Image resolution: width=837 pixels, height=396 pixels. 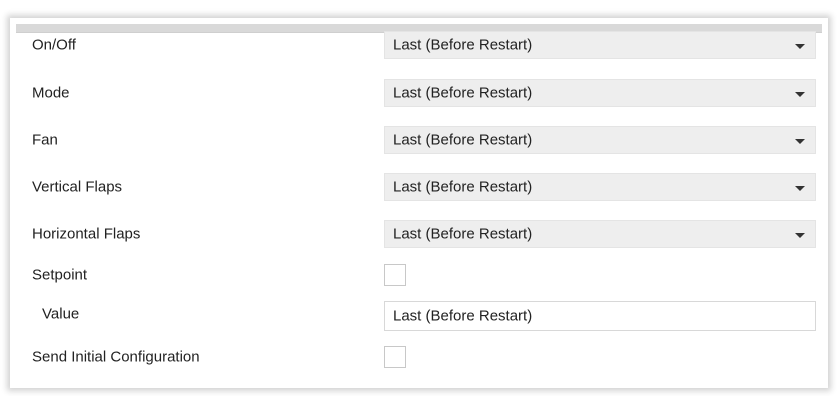 I want to click on setpoint-value-input: Last (Before Restart), so click(x=600, y=316).